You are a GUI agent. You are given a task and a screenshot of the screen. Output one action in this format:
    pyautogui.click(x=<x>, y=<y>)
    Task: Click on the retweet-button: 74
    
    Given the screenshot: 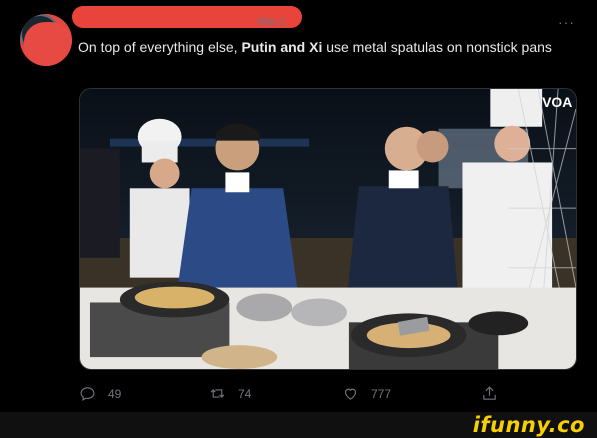 What is the action you would take?
    pyautogui.click(x=230, y=393)
    